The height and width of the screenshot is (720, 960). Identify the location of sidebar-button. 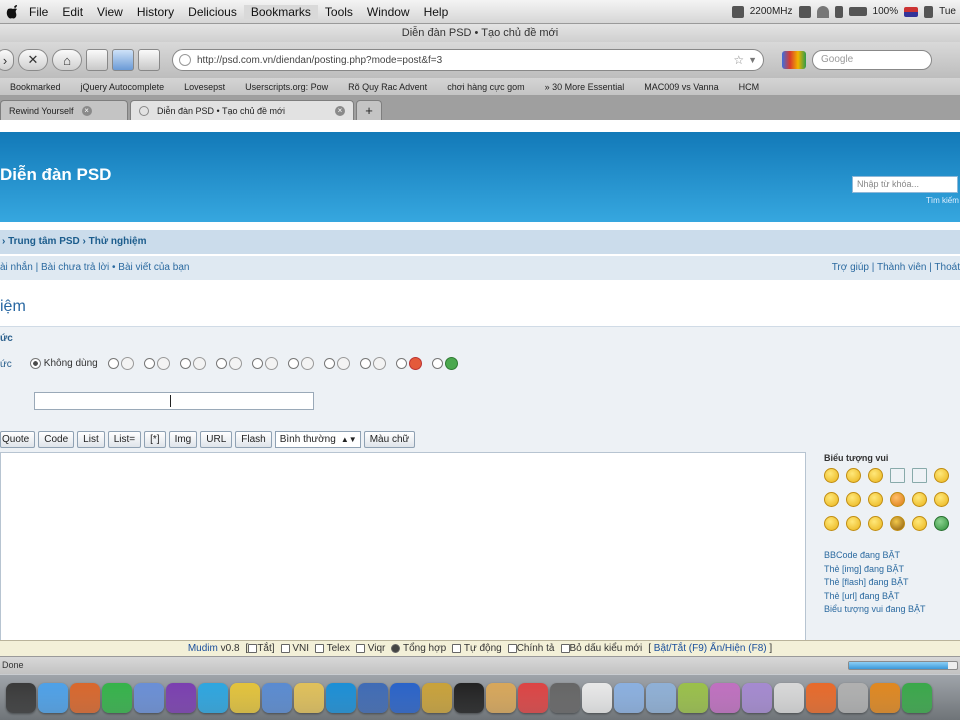
(123, 60).